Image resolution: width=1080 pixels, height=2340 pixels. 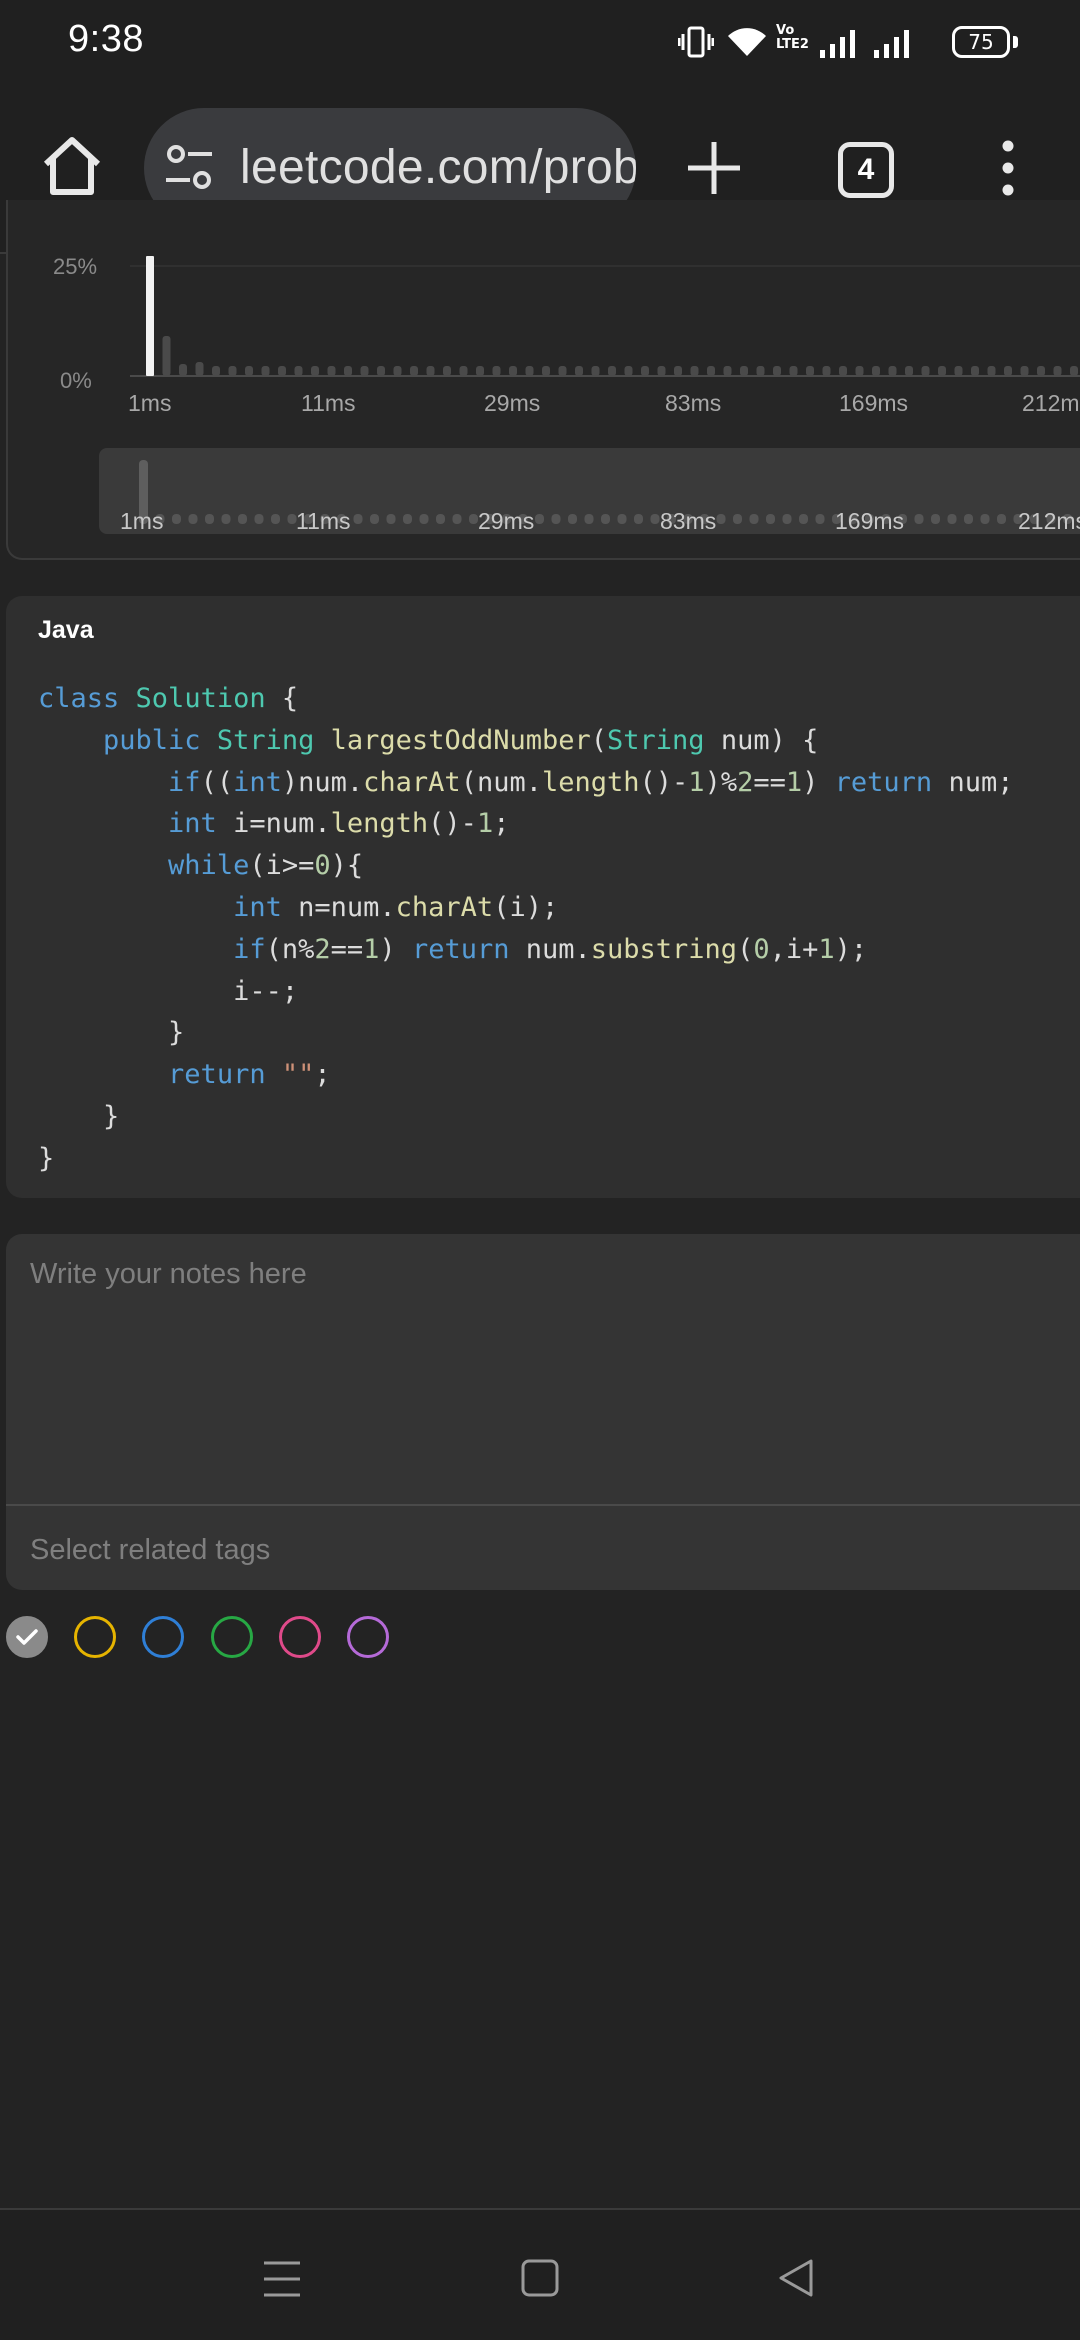 What do you see at coordinates (168, 1274) in the screenshot?
I see `notes-input: Write your notes here` at bounding box center [168, 1274].